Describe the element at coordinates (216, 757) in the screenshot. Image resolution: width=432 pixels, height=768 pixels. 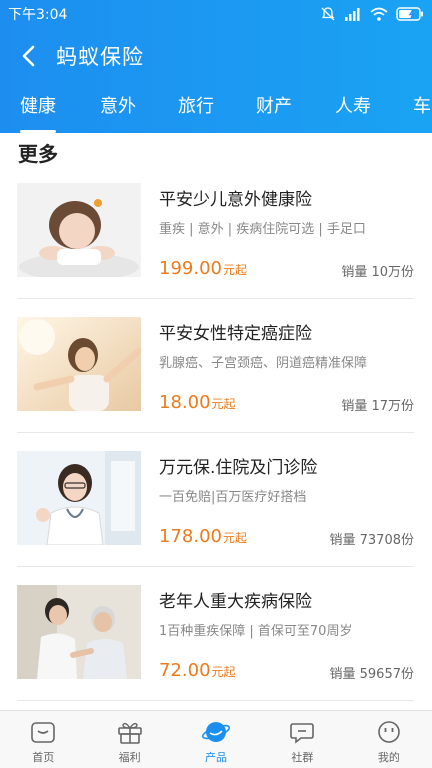
I see `nav-label: 产品` at that location.